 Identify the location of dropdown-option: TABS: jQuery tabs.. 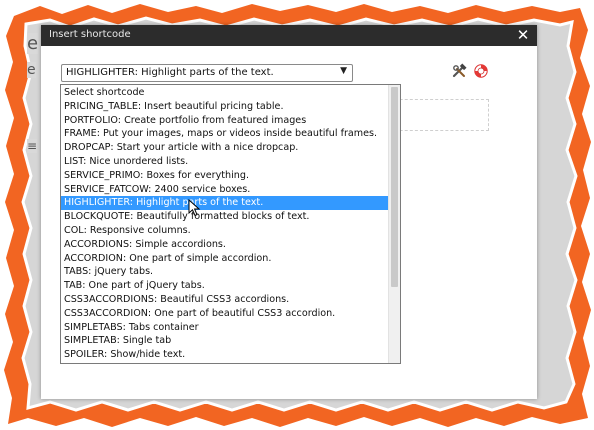
(225, 272).